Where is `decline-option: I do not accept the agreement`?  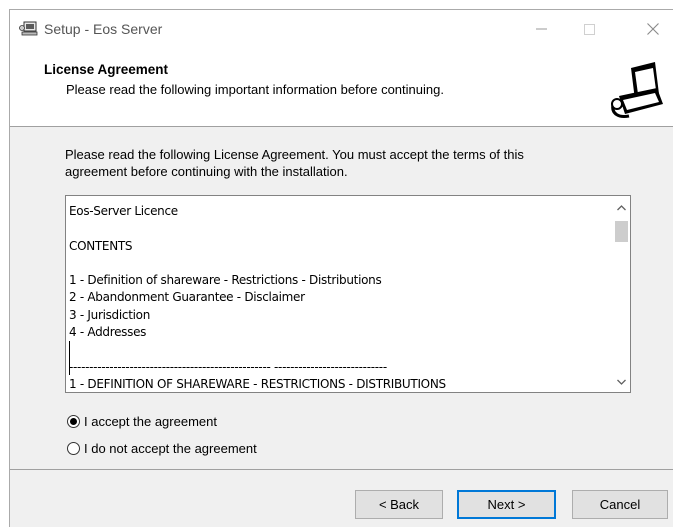
decline-option: I do not accept the agreement is located at coordinates (162, 448).